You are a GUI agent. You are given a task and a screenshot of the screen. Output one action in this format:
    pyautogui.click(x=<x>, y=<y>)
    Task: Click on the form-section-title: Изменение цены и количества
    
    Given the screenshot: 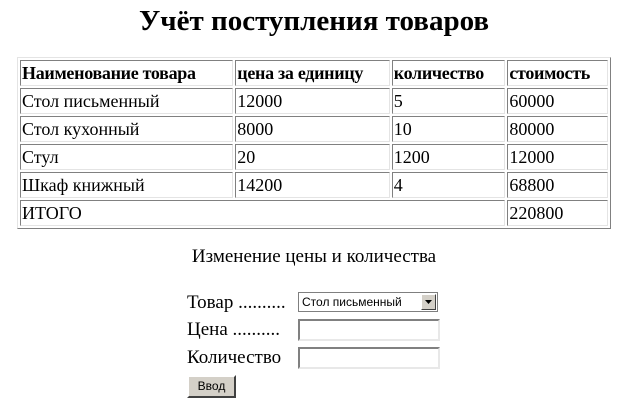 What is the action you would take?
    pyautogui.click(x=314, y=256)
    